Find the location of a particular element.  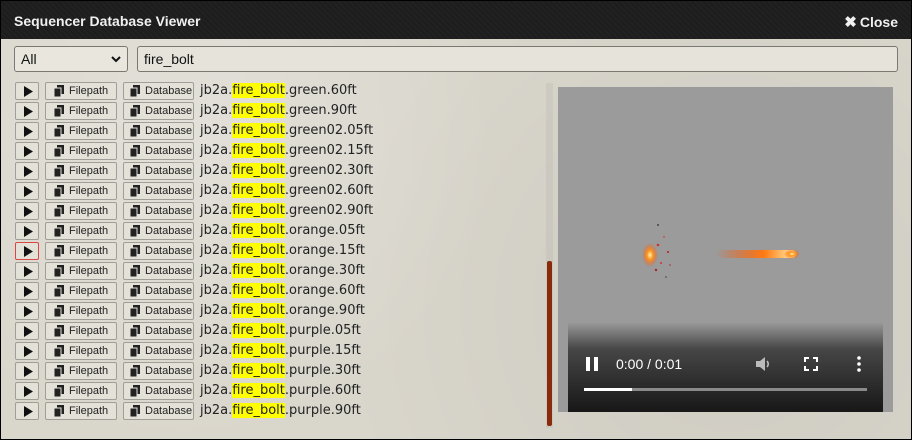

search-input: fire_bolt is located at coordinates (517, 59).